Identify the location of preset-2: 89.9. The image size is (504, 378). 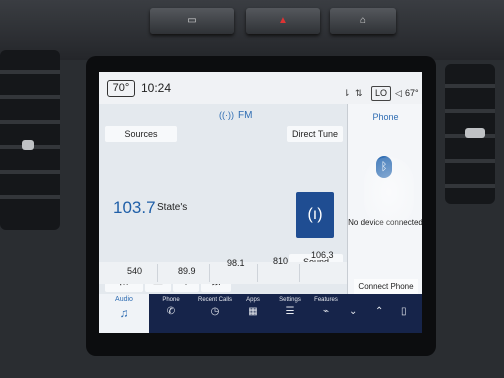
(187, 271).